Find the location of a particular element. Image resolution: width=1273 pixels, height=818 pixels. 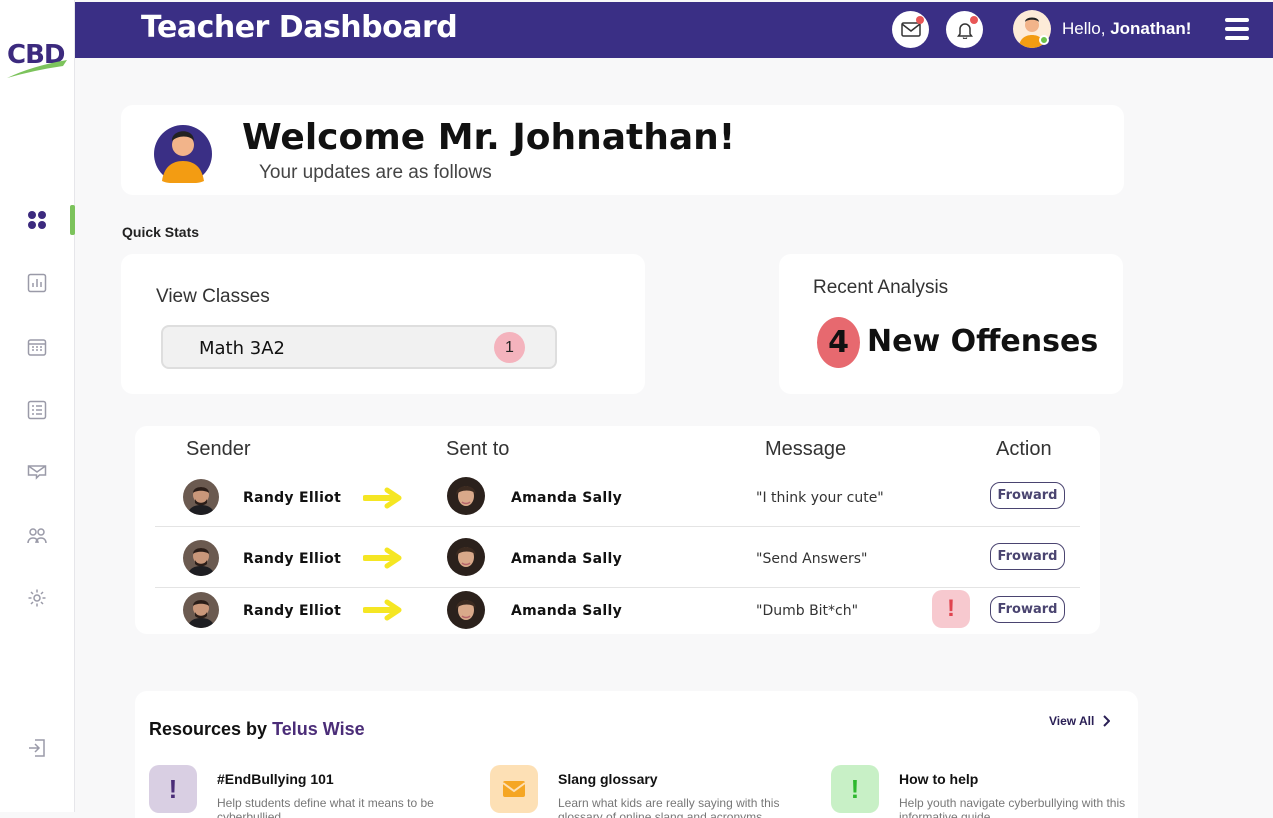

sidebar-item-settings is located at coordinates (37, 598).